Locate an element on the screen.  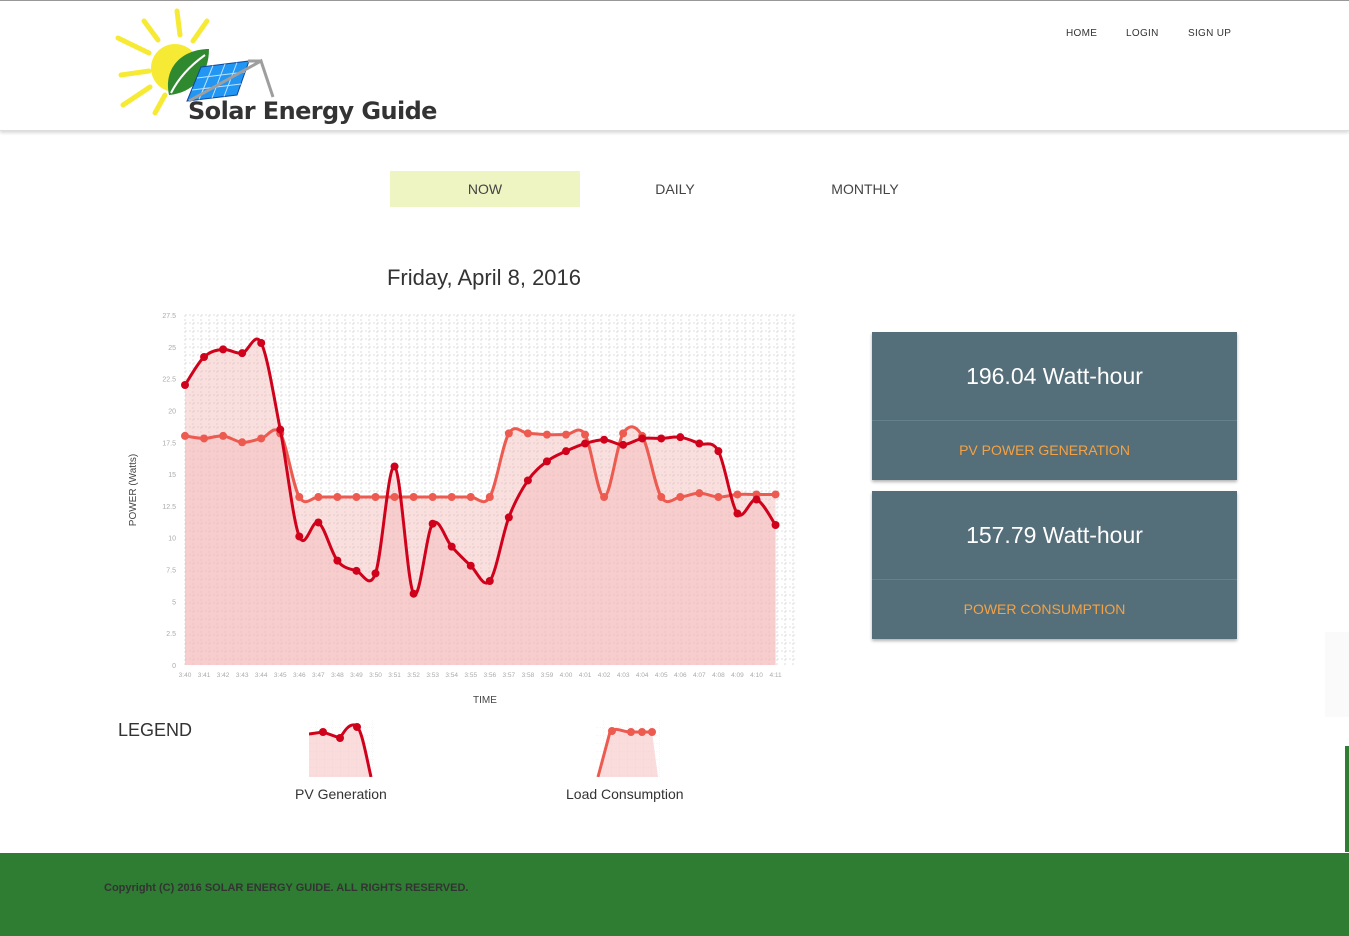
y-tick-label: 12.5 is located at coordinates (169, 507).